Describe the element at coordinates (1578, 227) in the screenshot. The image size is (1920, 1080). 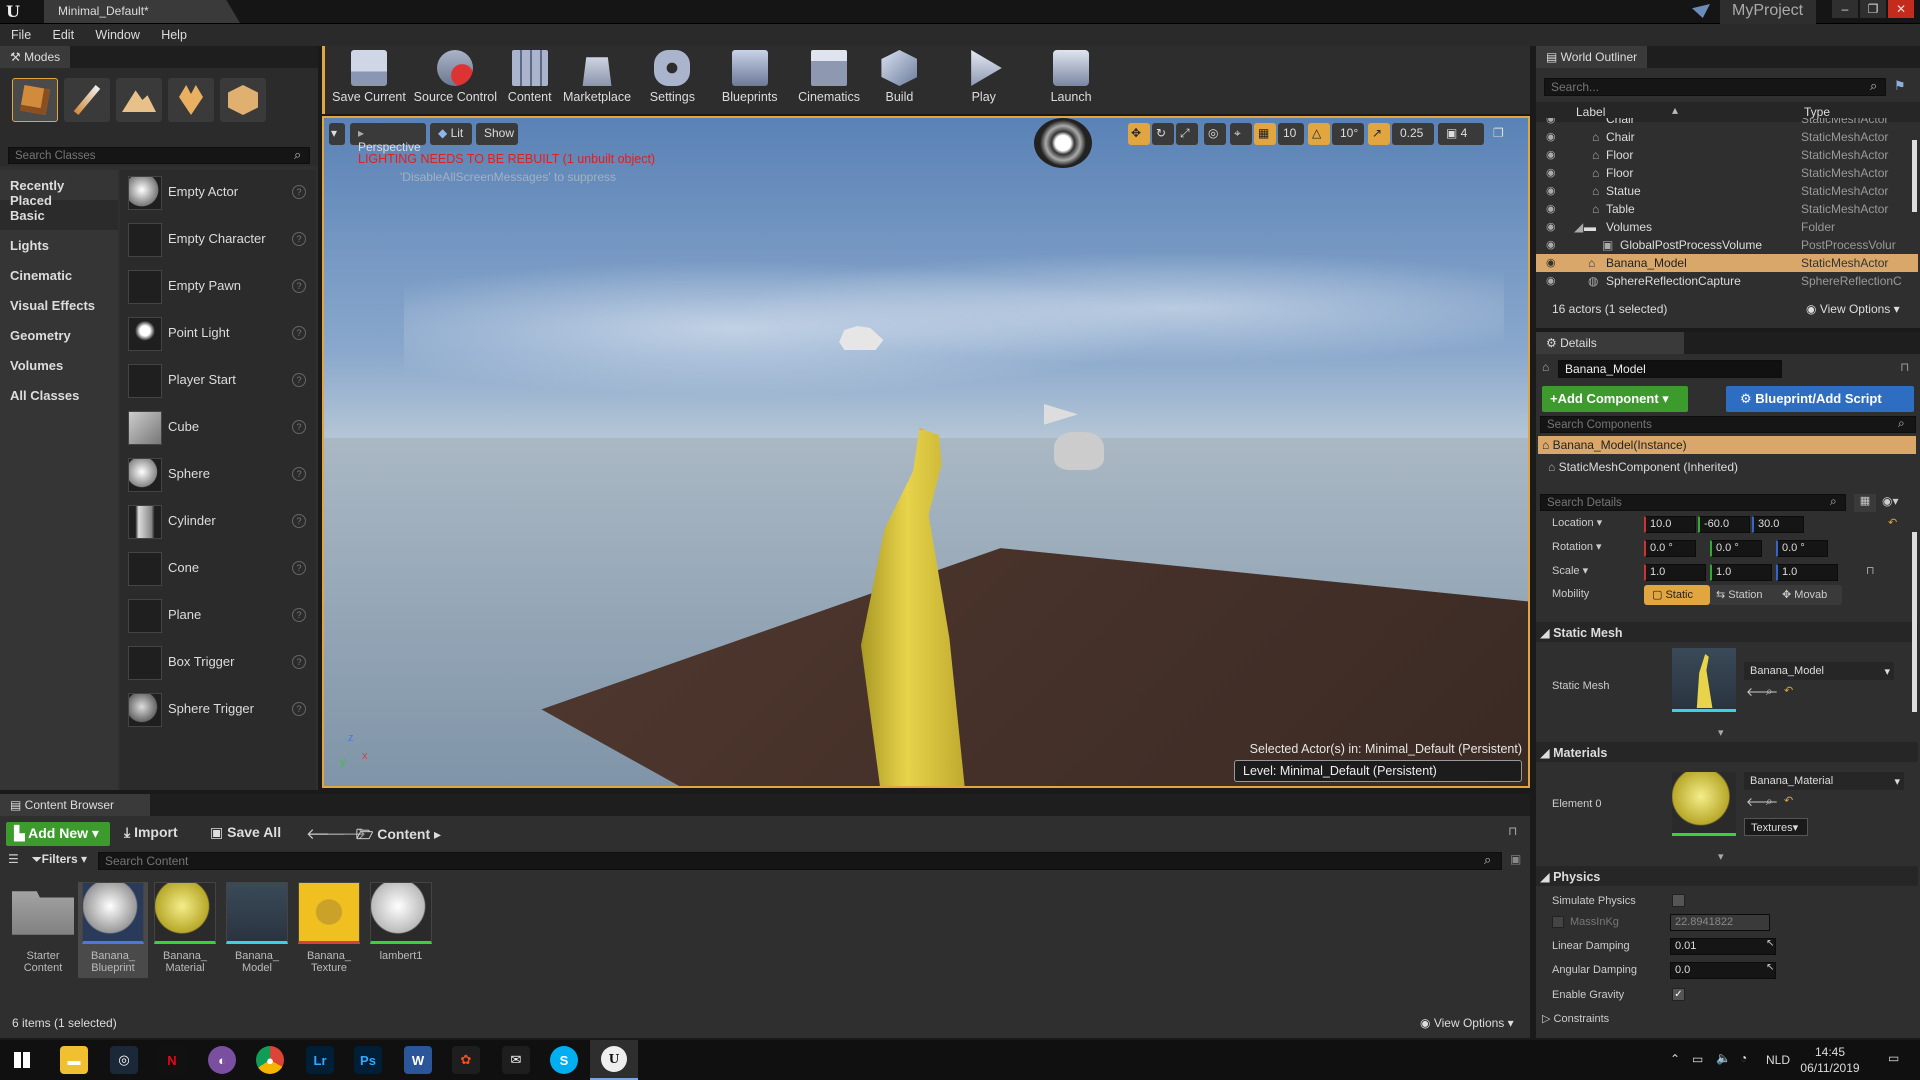
I see `expand-arrow-icon: ◢` at that location.